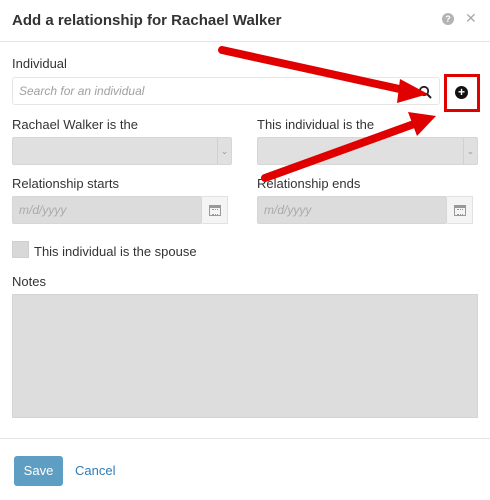 Image resolution: width=490 pixels, height=500 pixels. I want to click on spouse-checkbox, so click(20, 249).